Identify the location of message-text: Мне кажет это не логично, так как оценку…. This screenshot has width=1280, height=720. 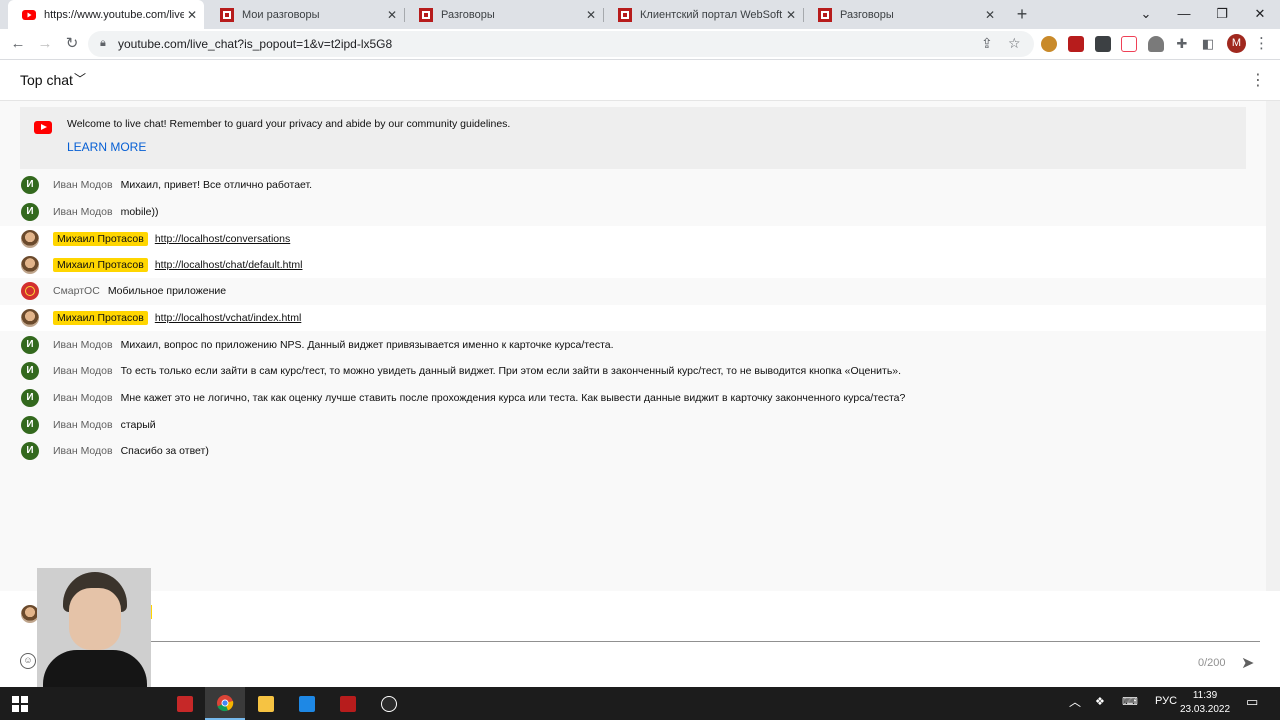
(513, 398).